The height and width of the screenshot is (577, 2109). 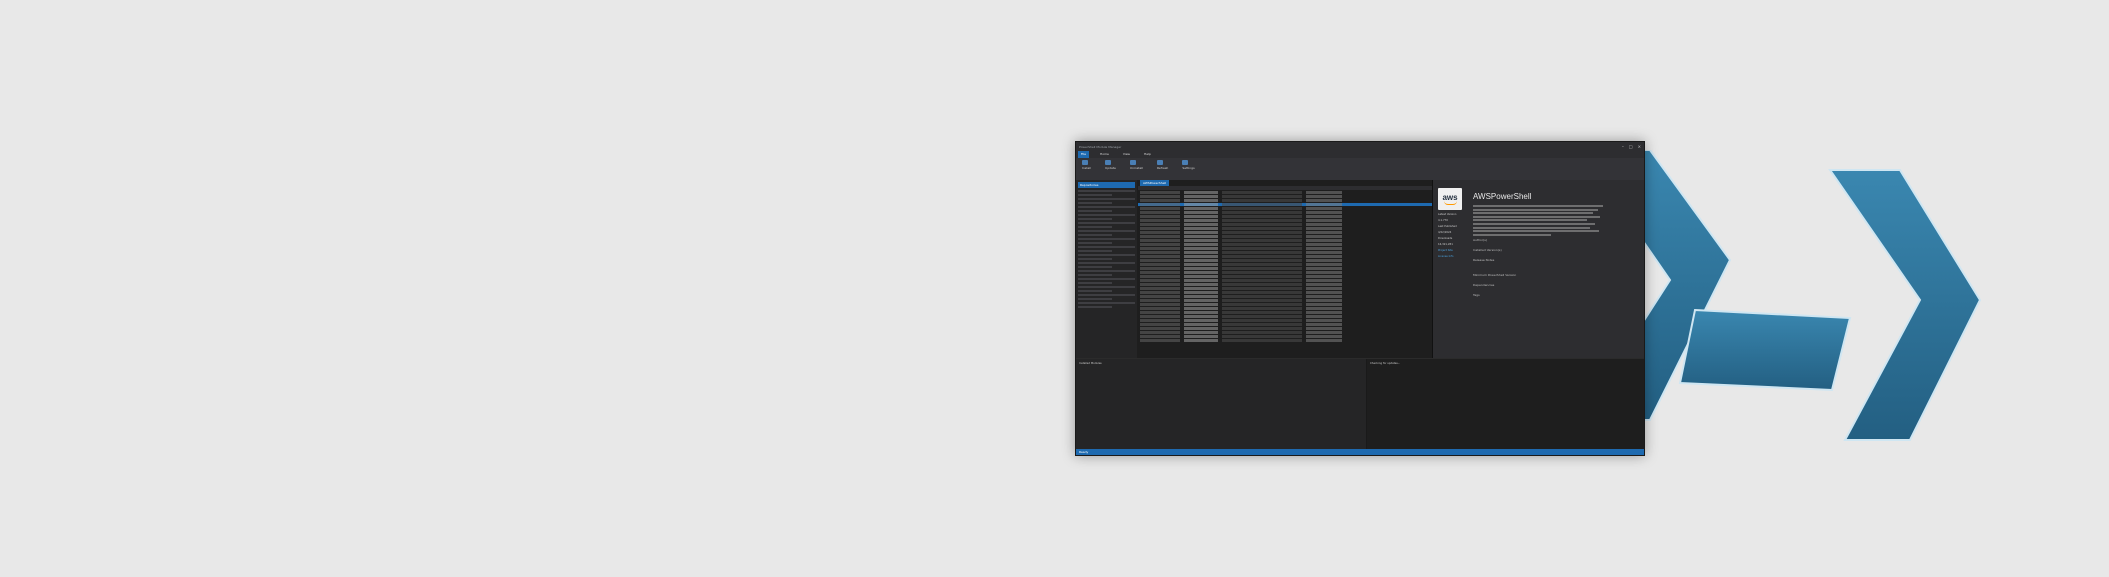 I want to click on tab-file: File, so click(x=1084, y=154).